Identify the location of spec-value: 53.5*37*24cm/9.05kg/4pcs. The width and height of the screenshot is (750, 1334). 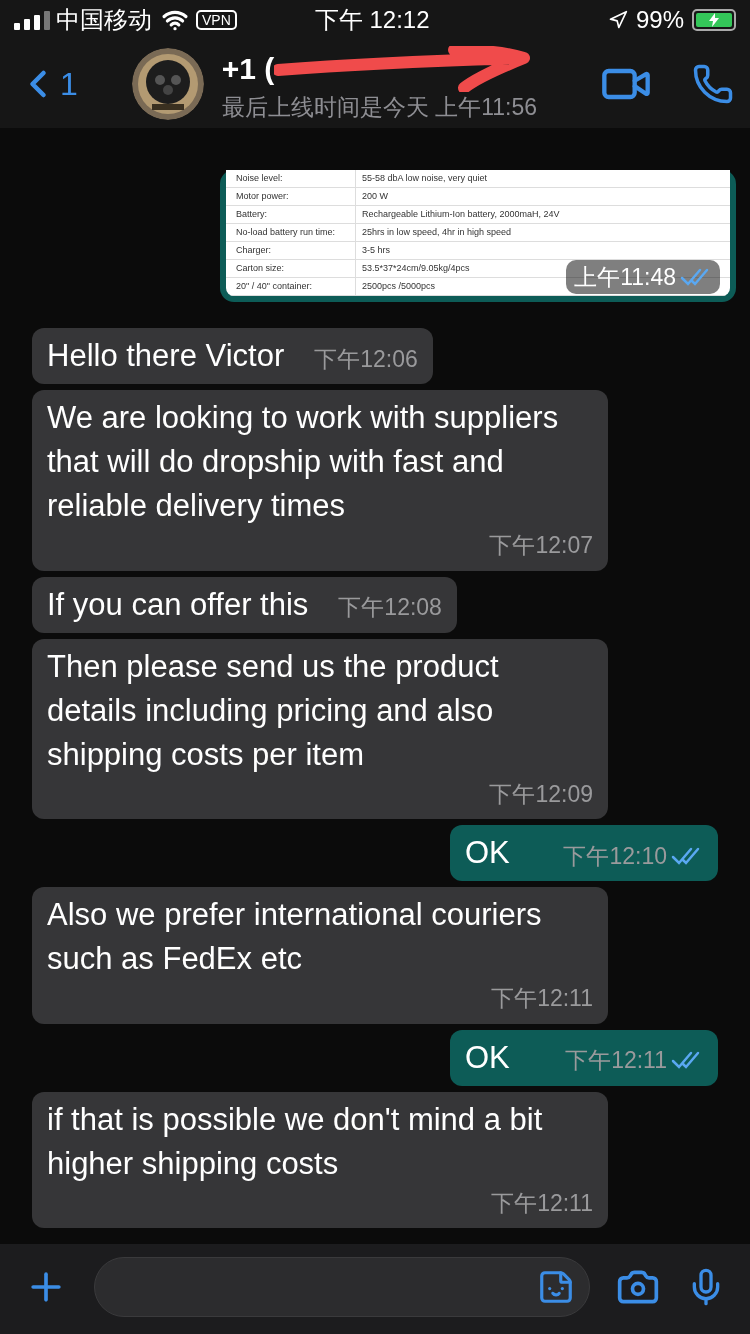
(415, 268).